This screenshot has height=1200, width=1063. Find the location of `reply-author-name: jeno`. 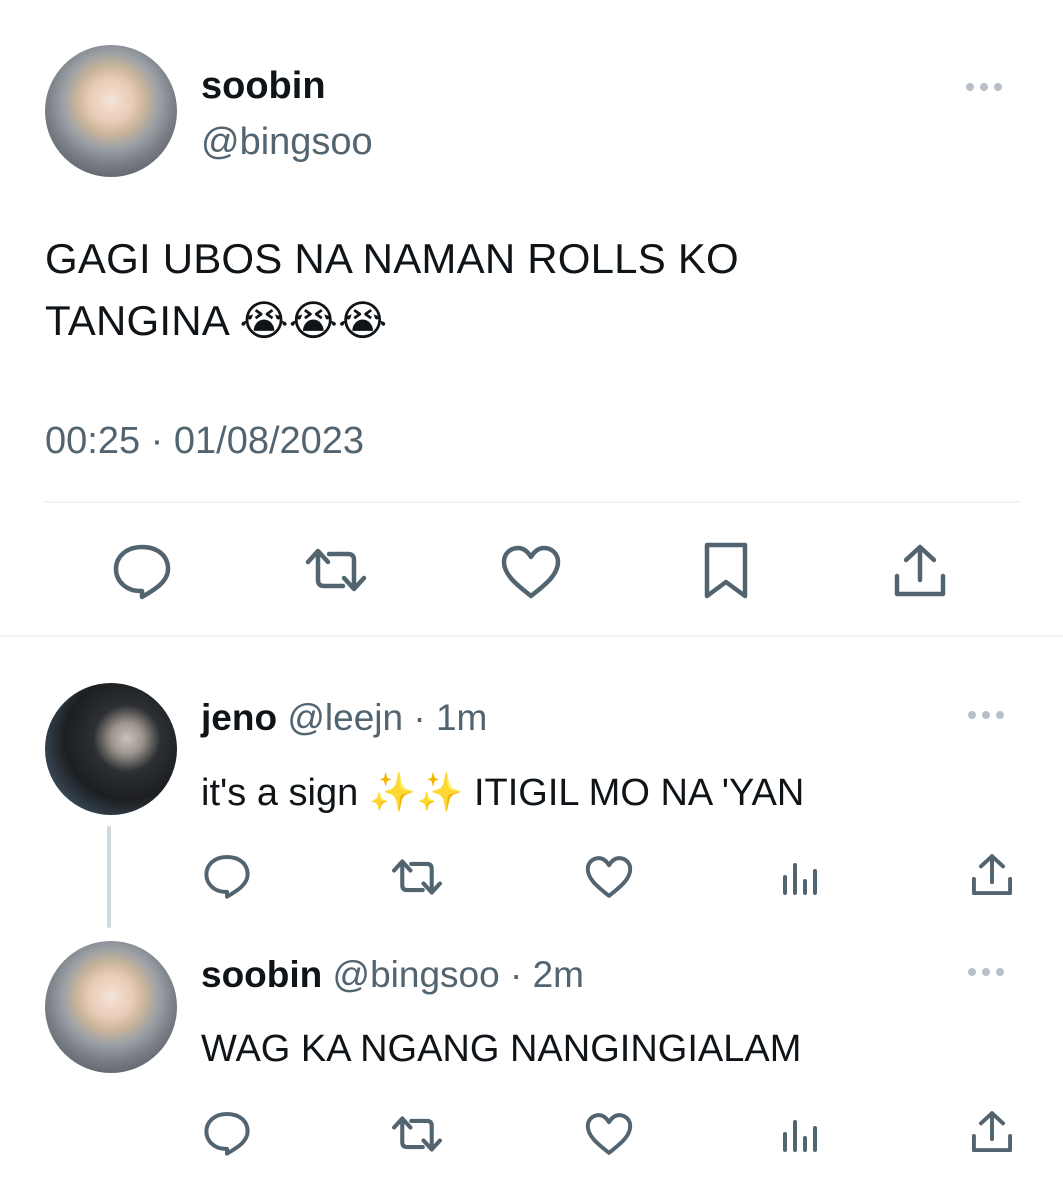

reply-author-name: jeno is located at coordinates (239, 717).